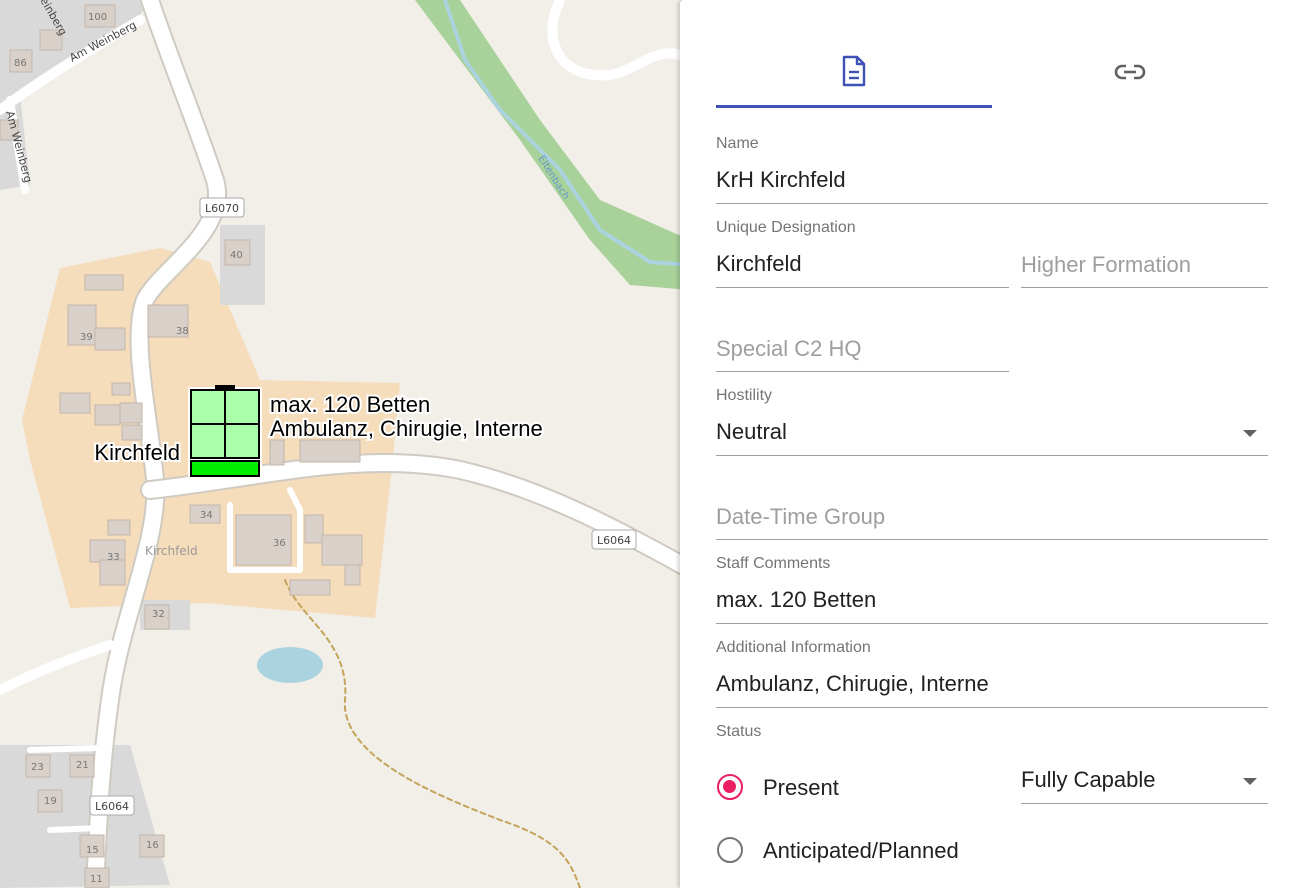 The height and width of the screenshot is (888, 1300). Describe the element at coordinates (137, 452) in the screenshot. I see `unit-designation-label: Kirchfeld` at that location.